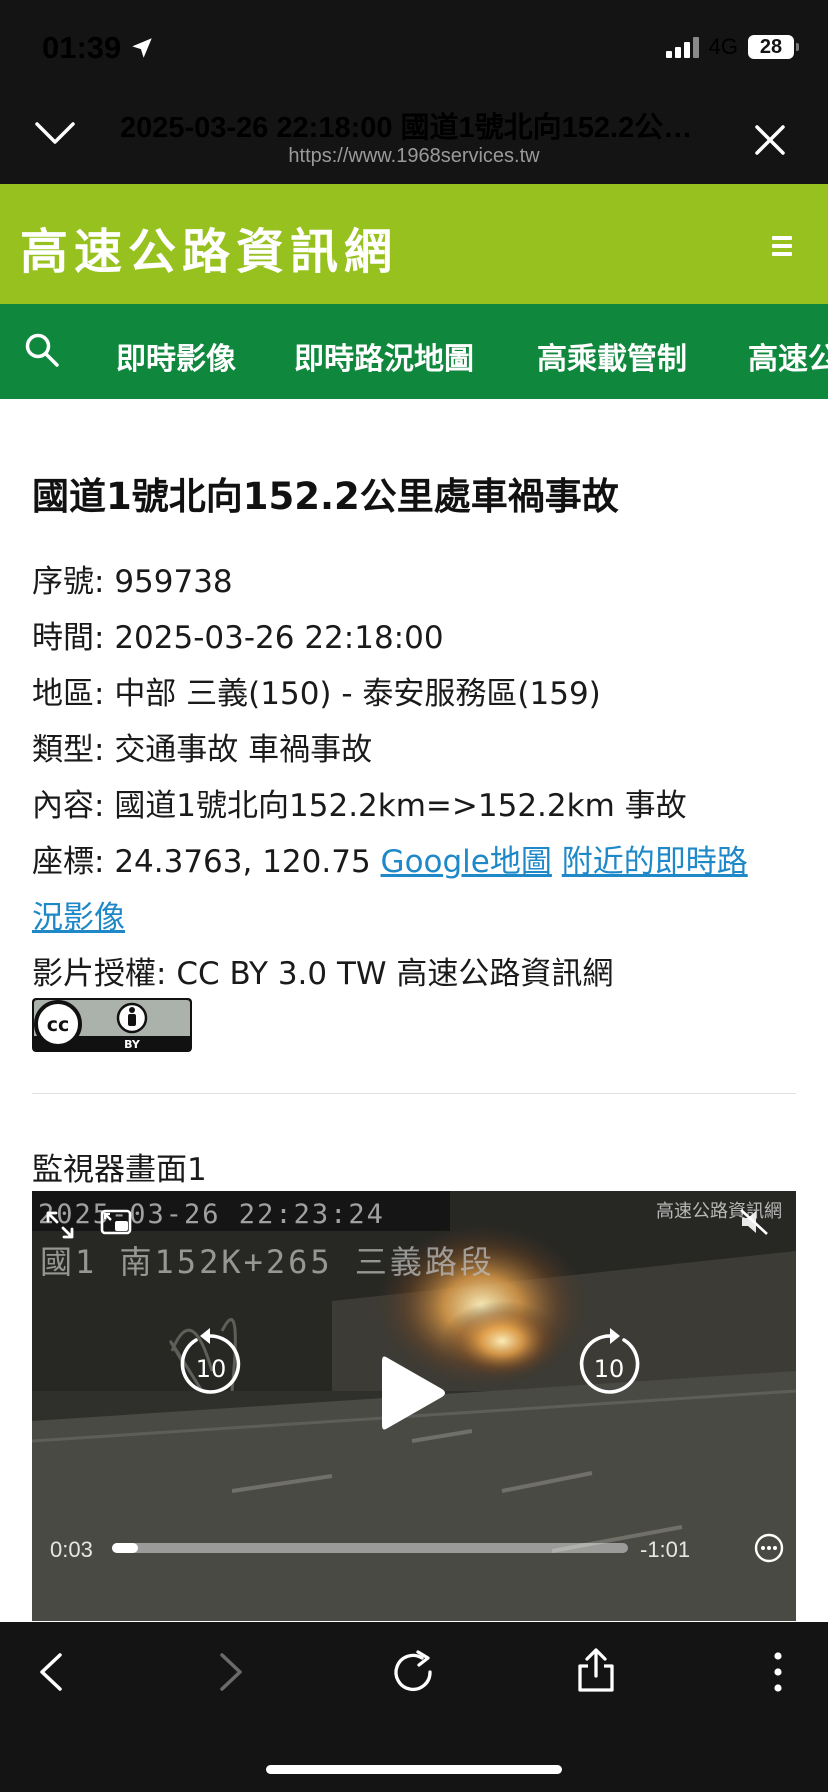 The image size is (828, 1792). What do you see at coordinates (58, 1025) in the screenshot?
I see `cc-text: cc` at bounding box center [58, 1025].